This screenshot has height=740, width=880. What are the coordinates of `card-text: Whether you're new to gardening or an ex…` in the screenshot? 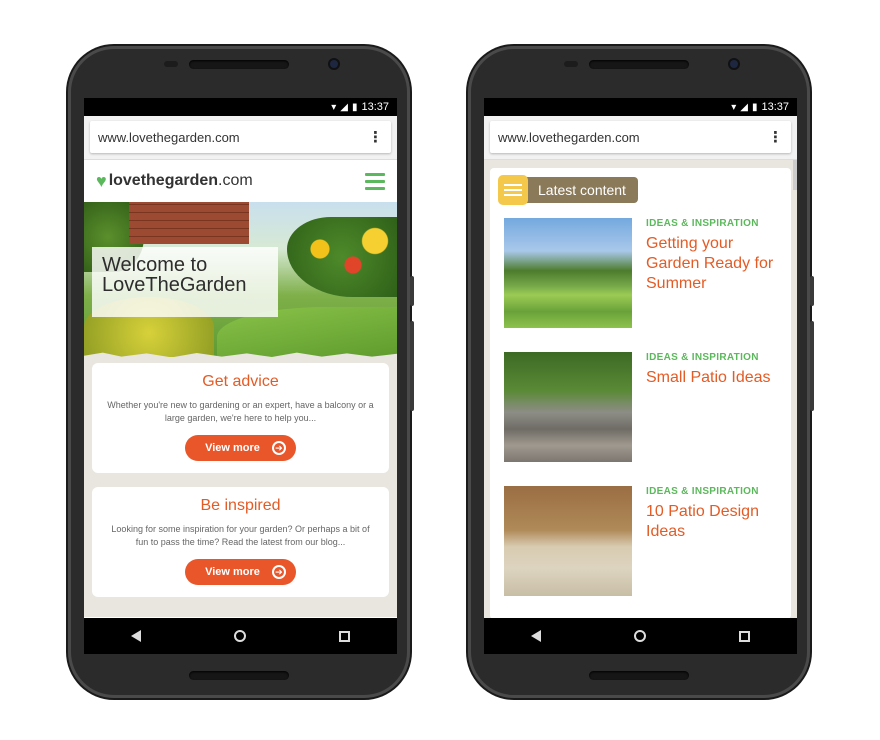 It's located at (240, 411).